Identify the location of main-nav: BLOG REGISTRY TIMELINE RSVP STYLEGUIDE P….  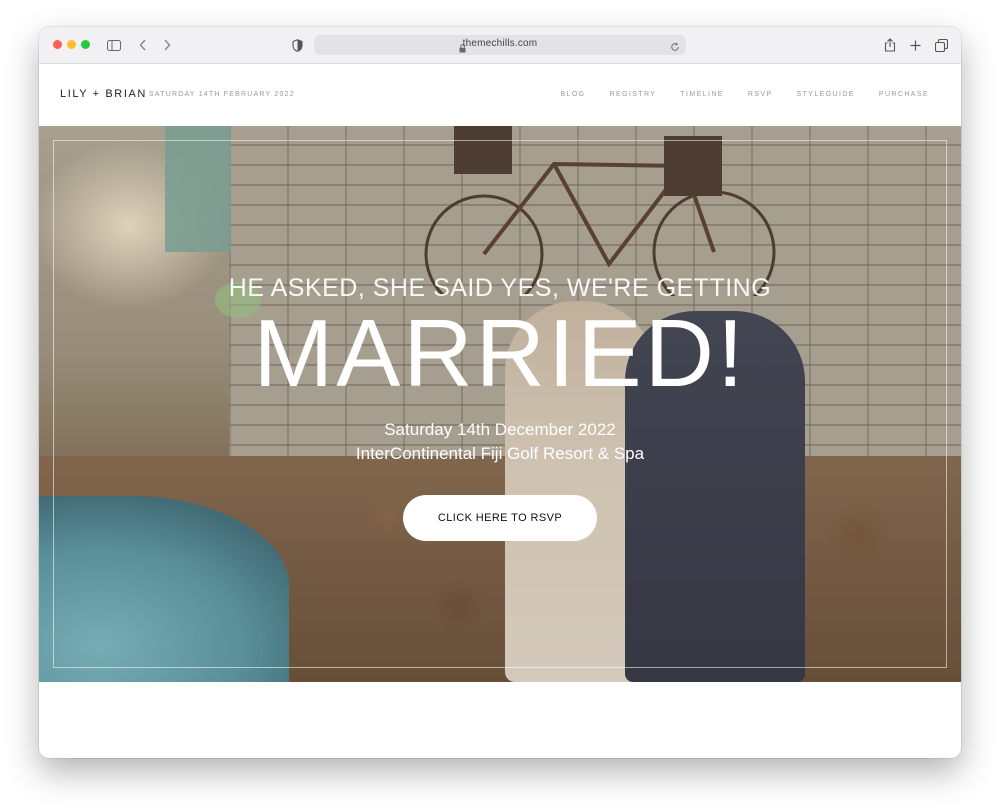
(732, 94).